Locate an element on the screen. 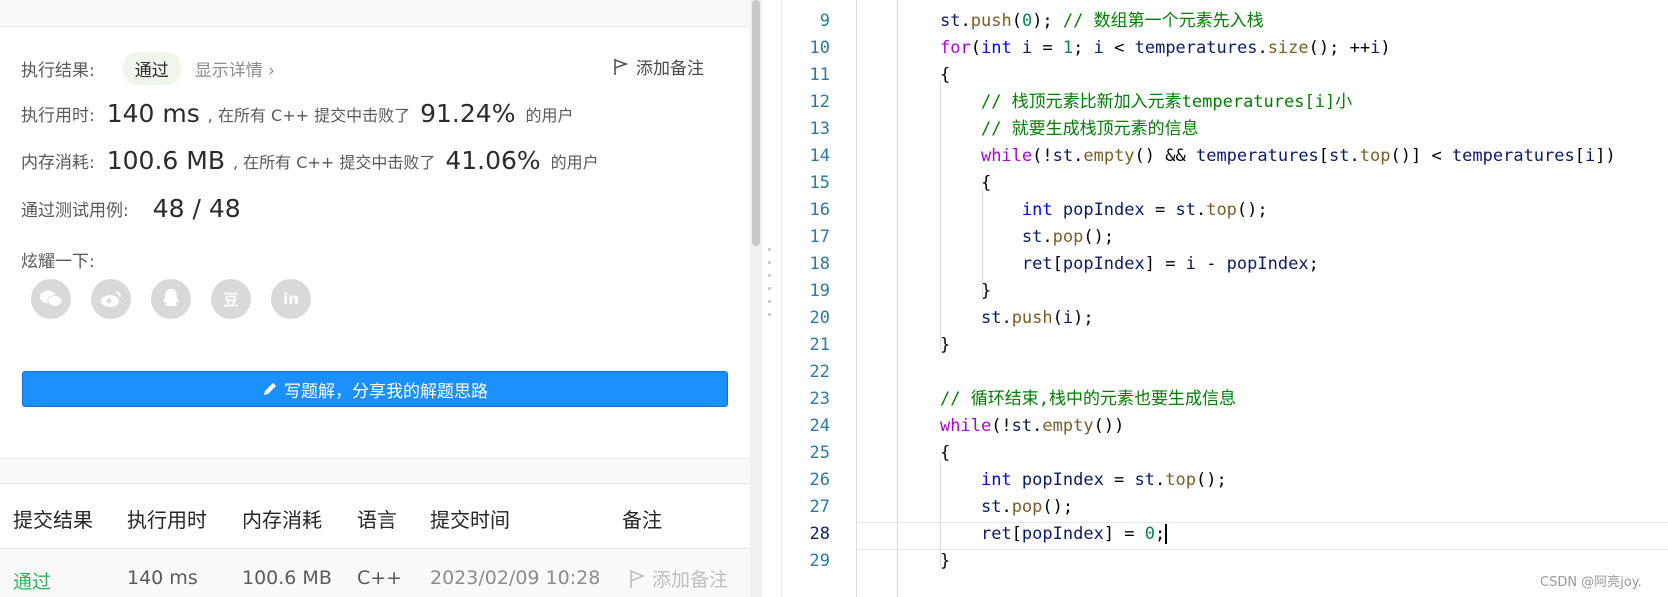  code-line: 20 st.push(i); is located at coordinates (1225, 318).